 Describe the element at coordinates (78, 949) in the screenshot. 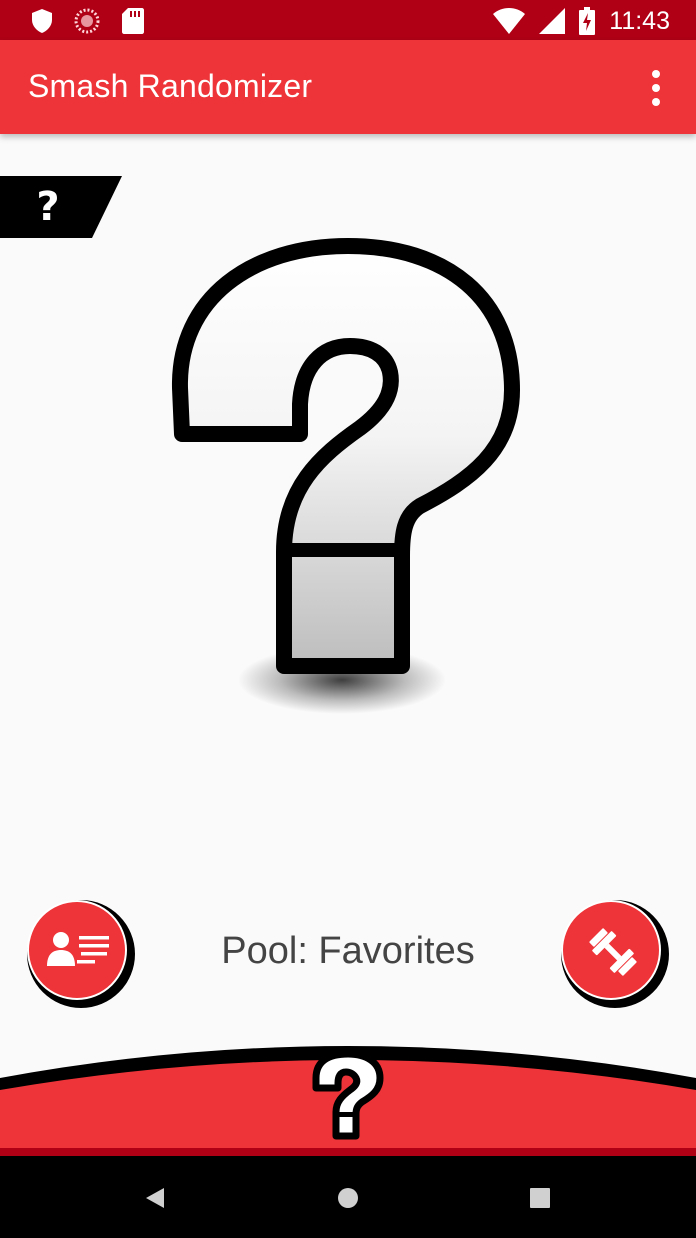

I see `character-list-icon` at that location.